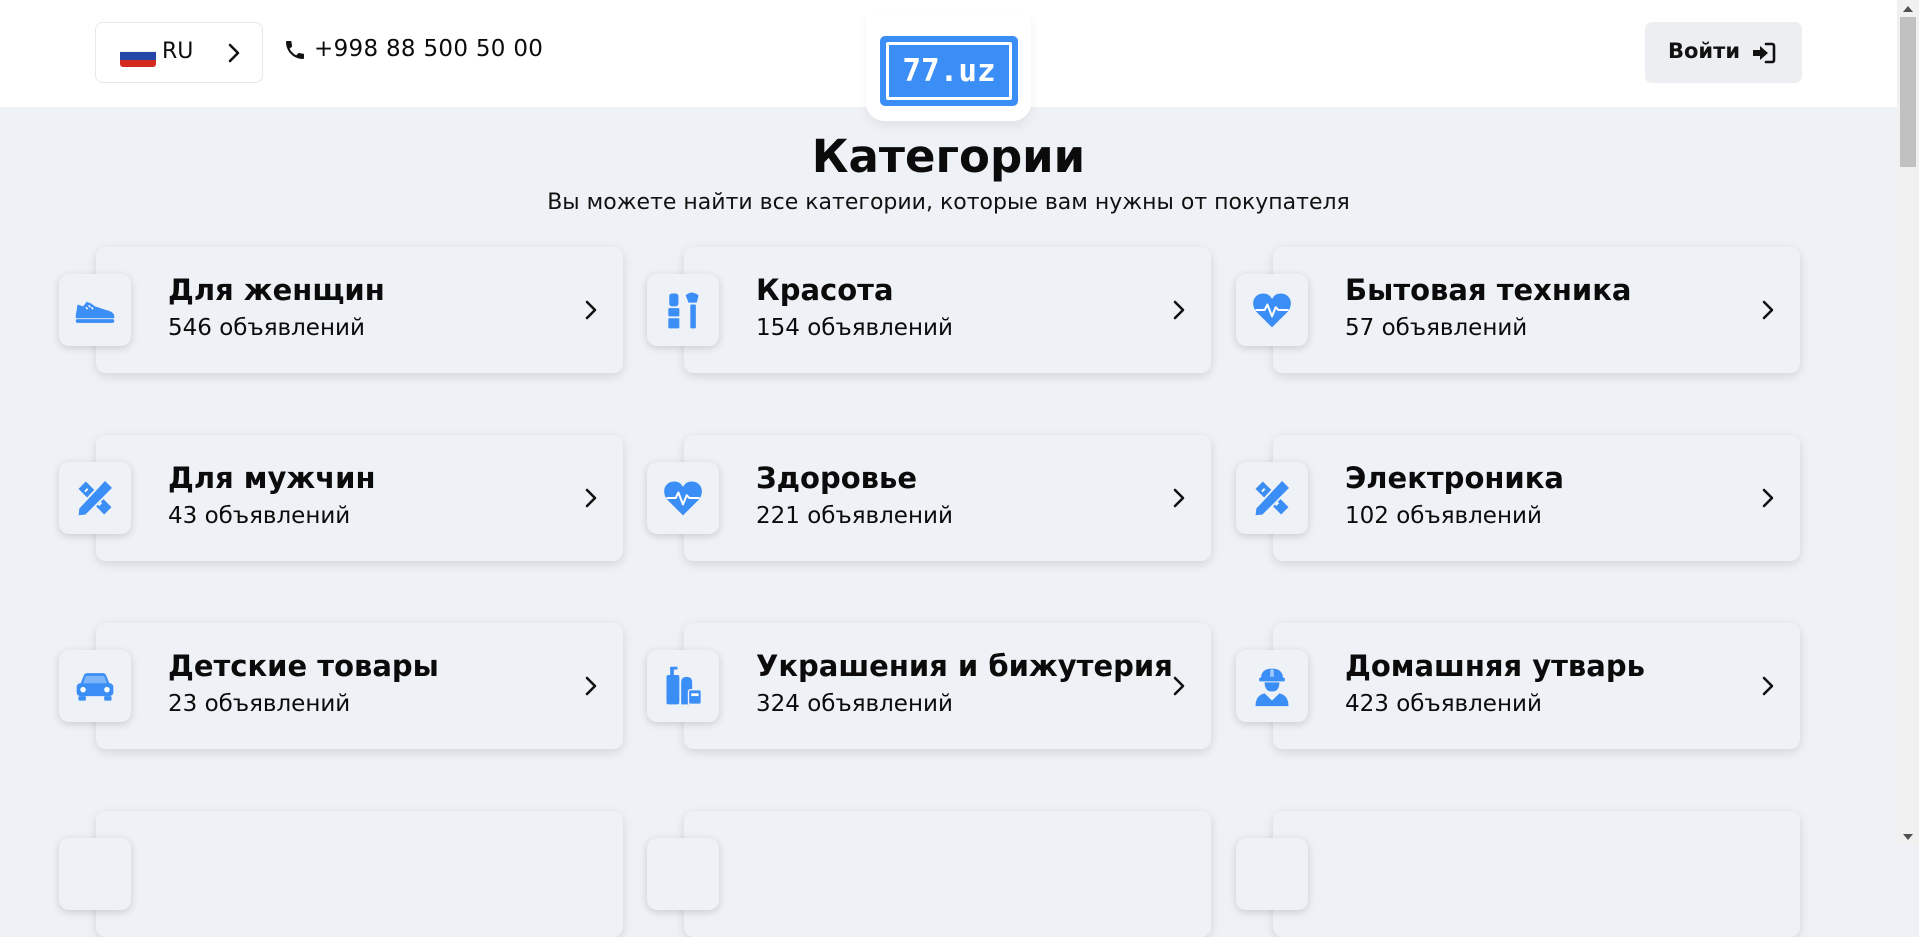 The width and height of the screenshot is (1919, 937). I want to click on category-count: 102 объявлений, so click(1443, 516).